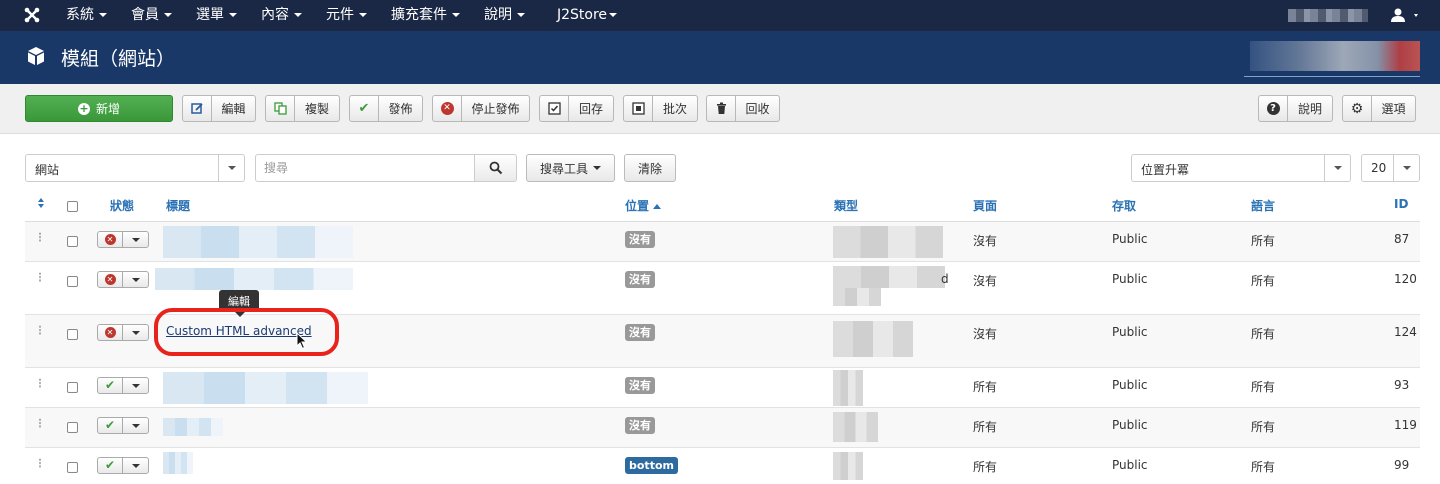  I want to click on search-field-wrapper, so click(365, 168).